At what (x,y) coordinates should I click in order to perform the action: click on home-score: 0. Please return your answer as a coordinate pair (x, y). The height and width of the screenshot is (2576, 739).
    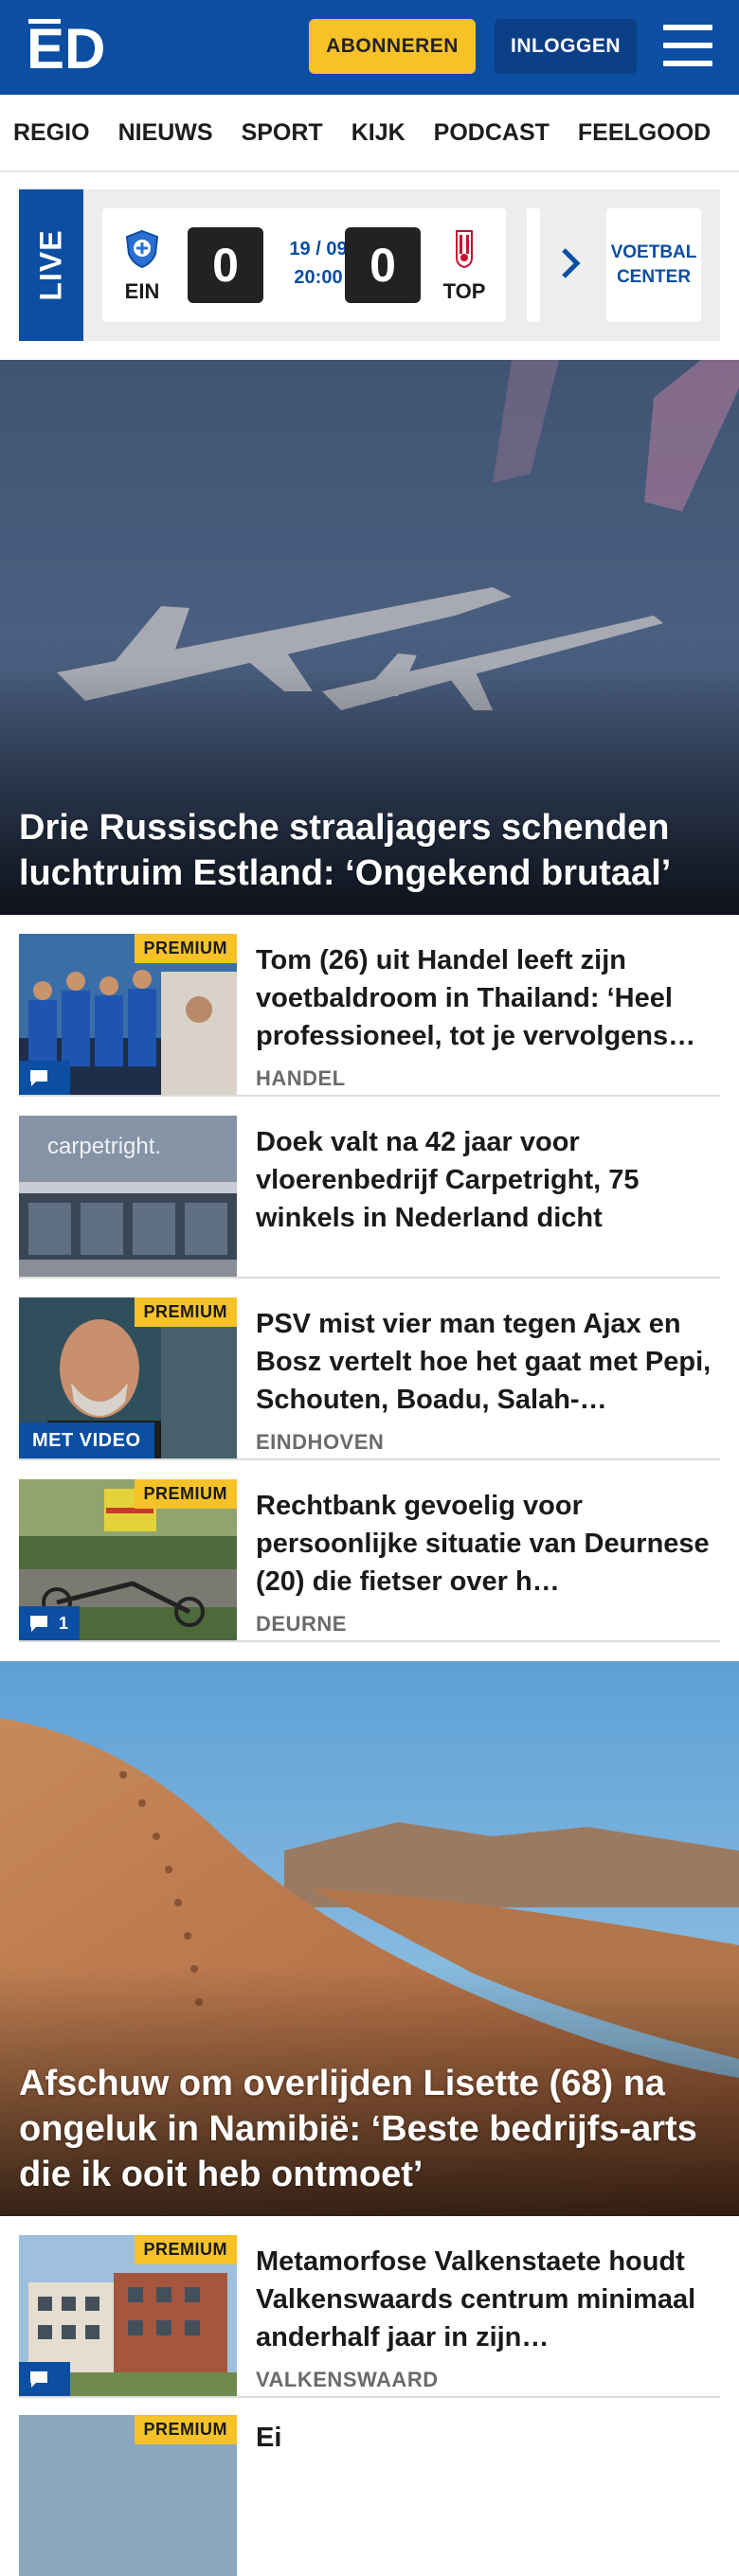
    Looking at the image, I should click on (225, 265).